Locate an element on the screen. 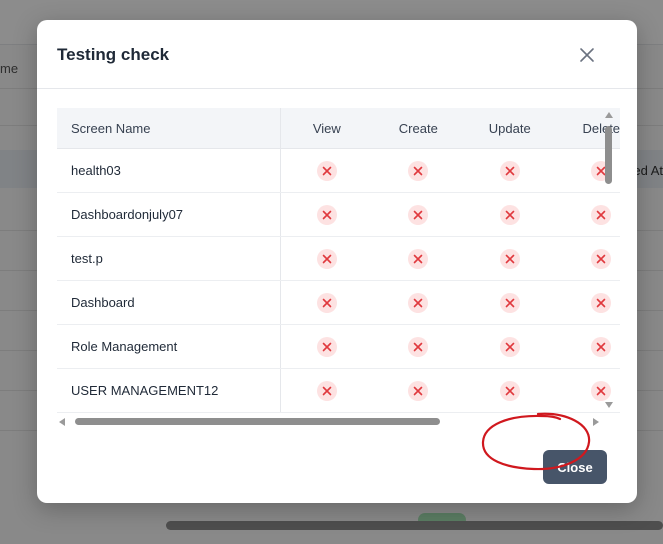  screen-name-cell: test.p is located at coordinates (169, 258).